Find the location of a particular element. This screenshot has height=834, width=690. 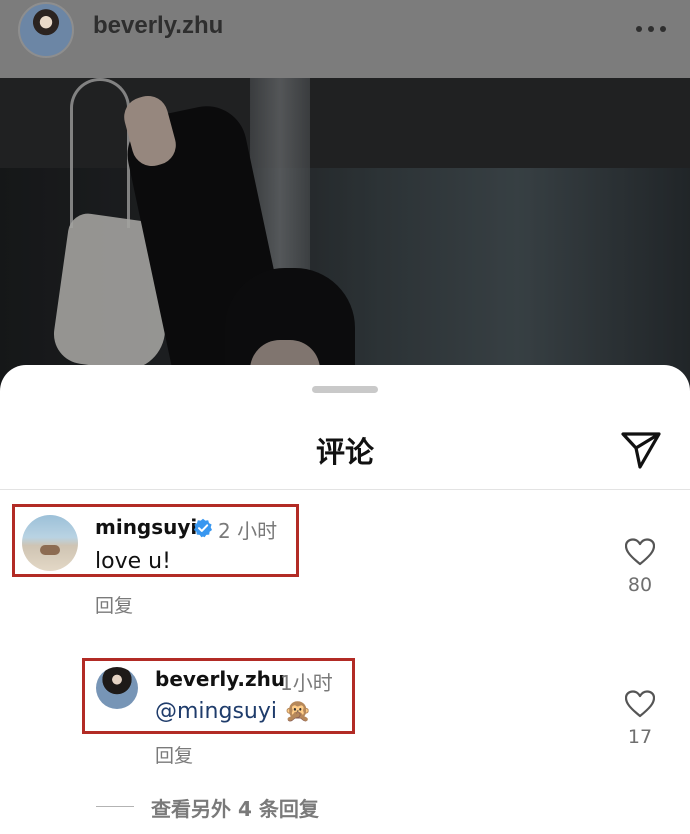

reply-like: 17 is located at coordinates (640, 719).